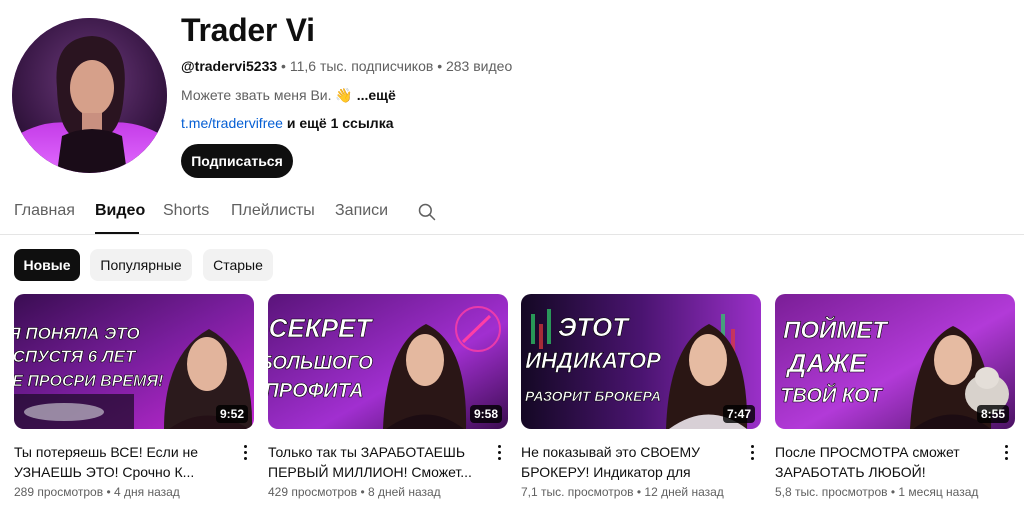  Describe the element at coordinates (229, 66) in the screenshot. I see `channel-handle: @tradervi5233` at that location.